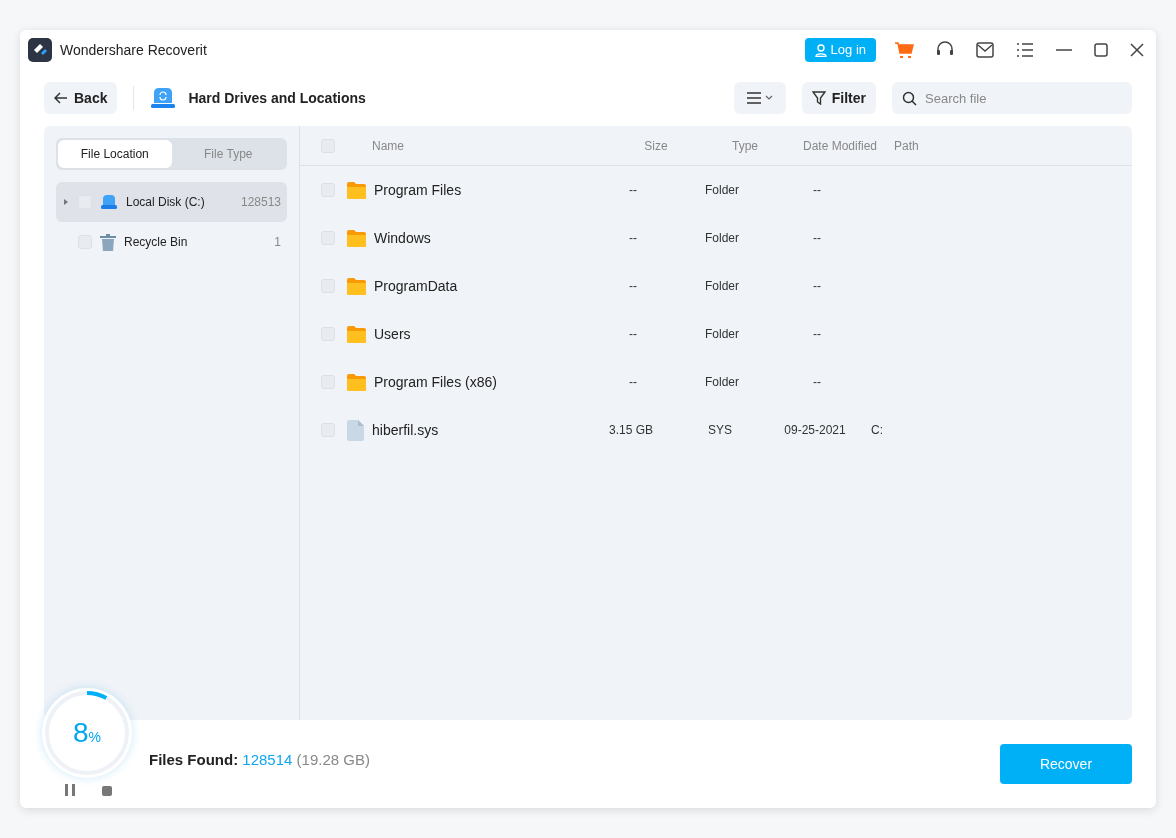  Describe the element at coordinates (87, 733) in the screenshot. I see `progress-percent: 8%` at that location.